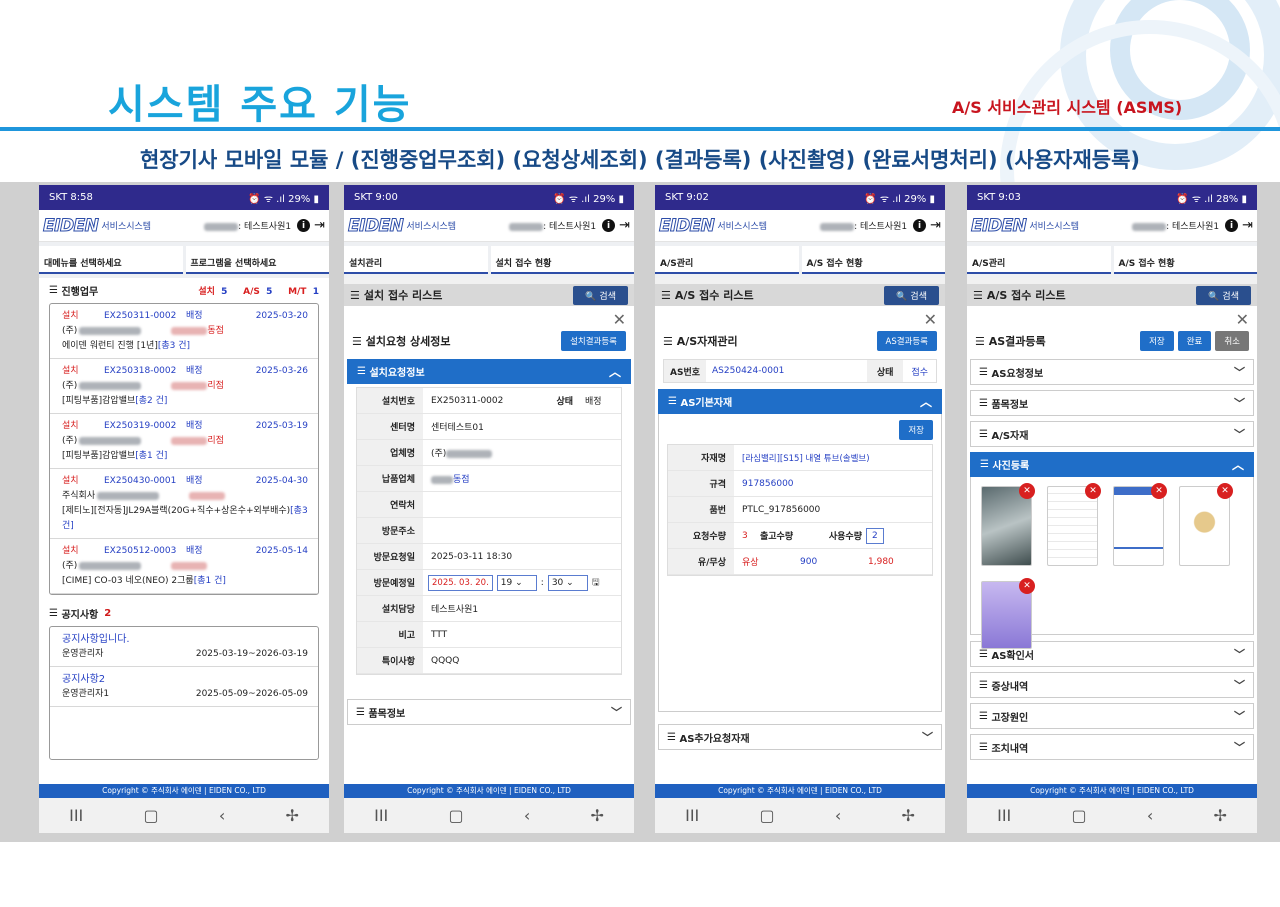 Image resolution: width=1280 pixels, height=907 pixels. Describe the element at coordinates (1112, 716) in the screenshot. I see `cause-collapse: ☰ 고장원인 ﹀` at that location.